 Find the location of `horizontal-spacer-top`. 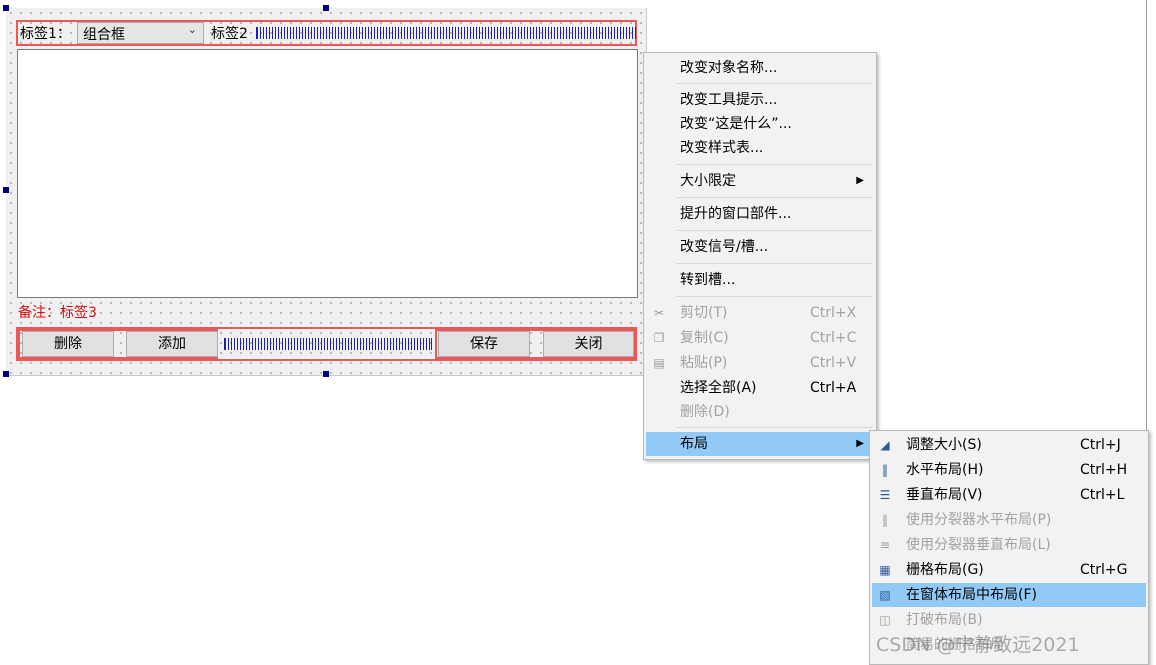

horizontal-spacer-top is located at coordinates (446, 33).